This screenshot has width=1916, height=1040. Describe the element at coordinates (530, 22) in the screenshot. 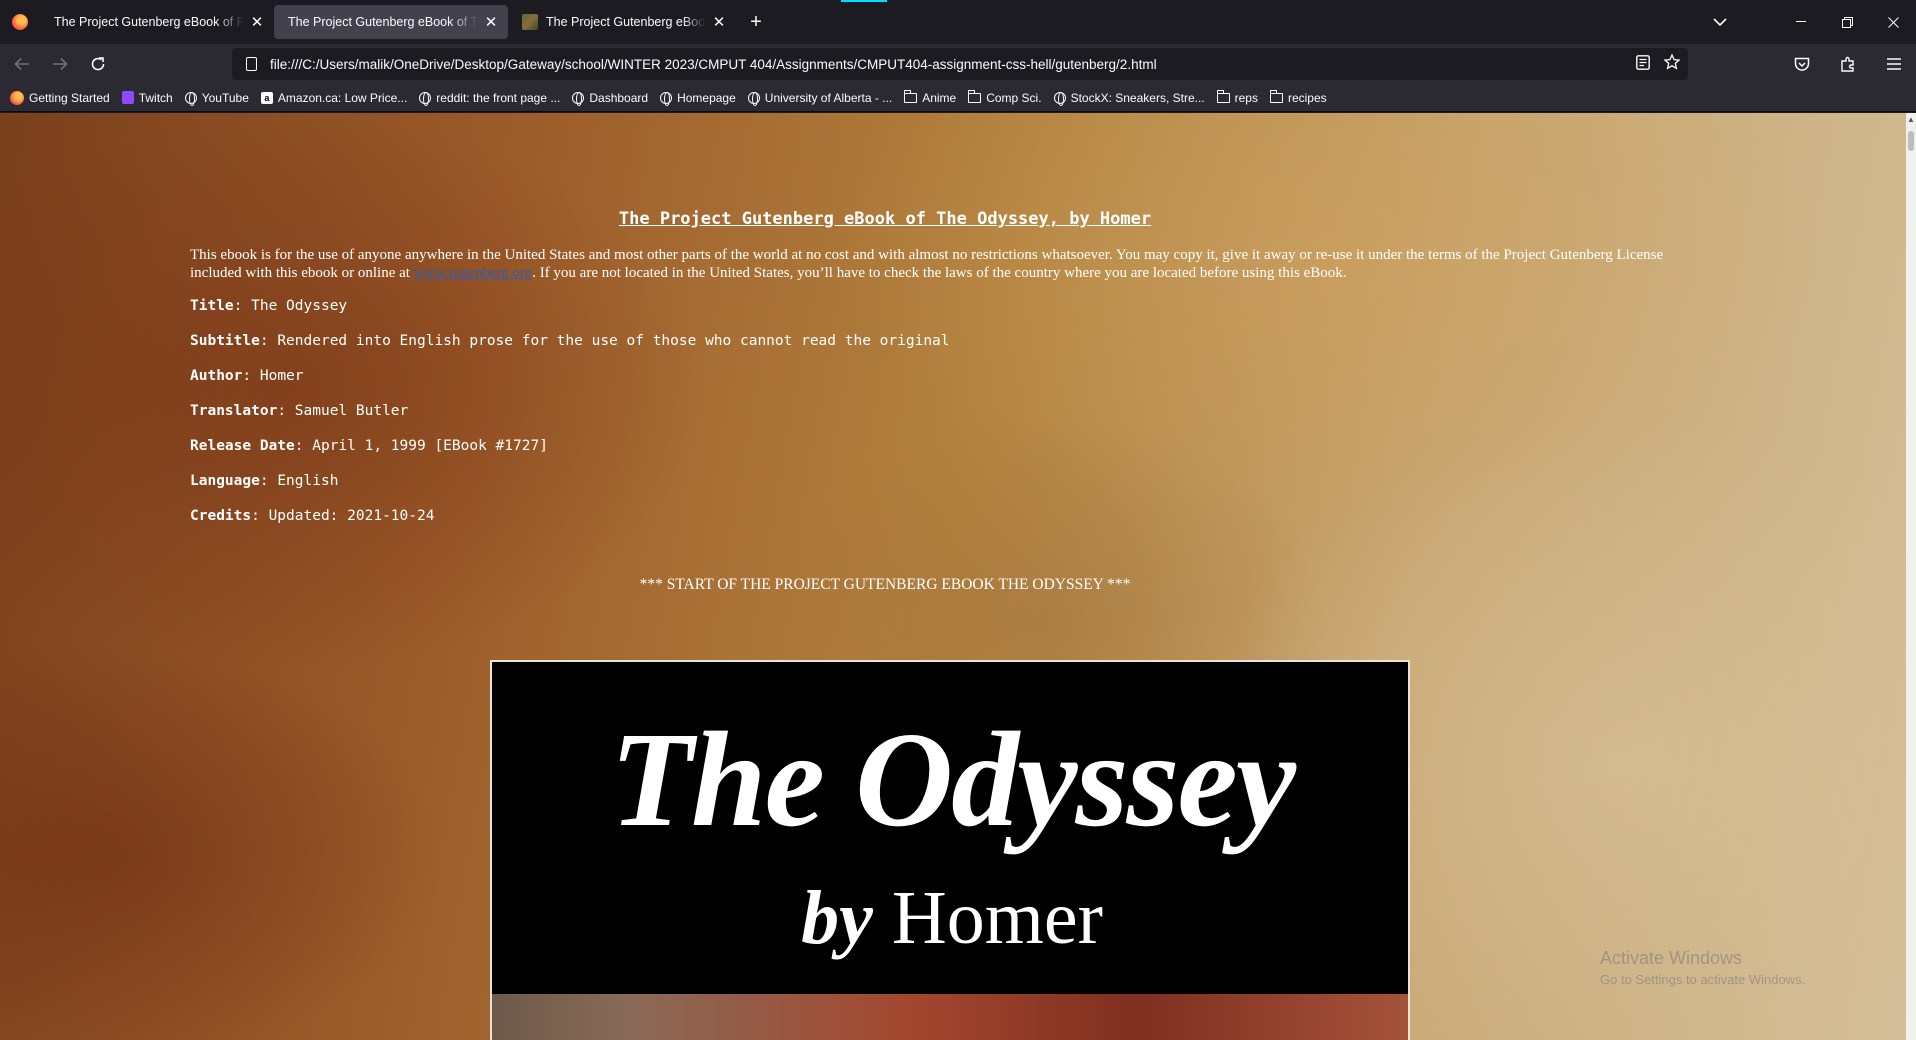

I see `favicon-icon` at that location.